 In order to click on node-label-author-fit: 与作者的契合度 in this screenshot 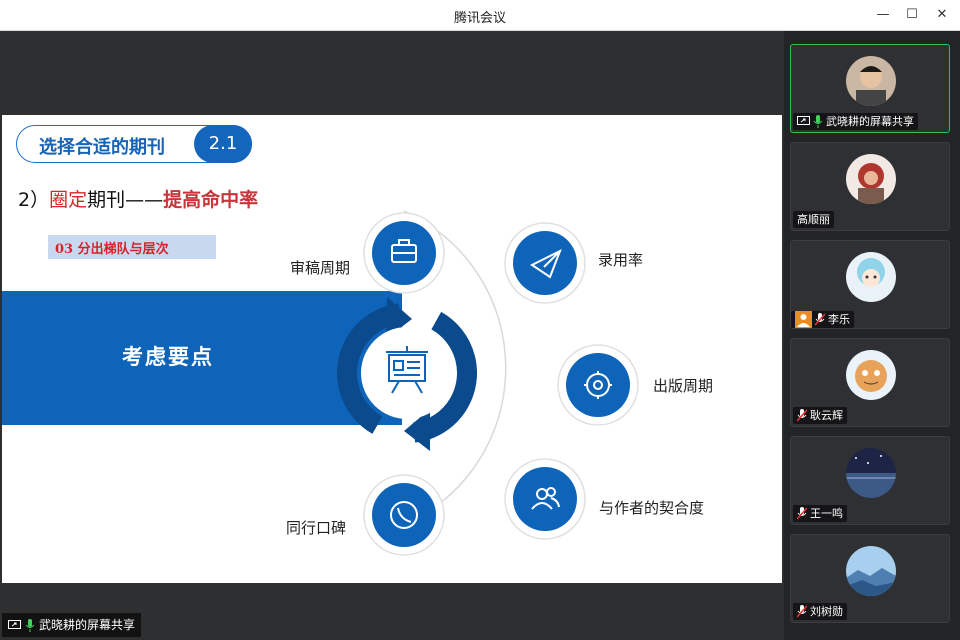, I will do `click(652, 508)`.